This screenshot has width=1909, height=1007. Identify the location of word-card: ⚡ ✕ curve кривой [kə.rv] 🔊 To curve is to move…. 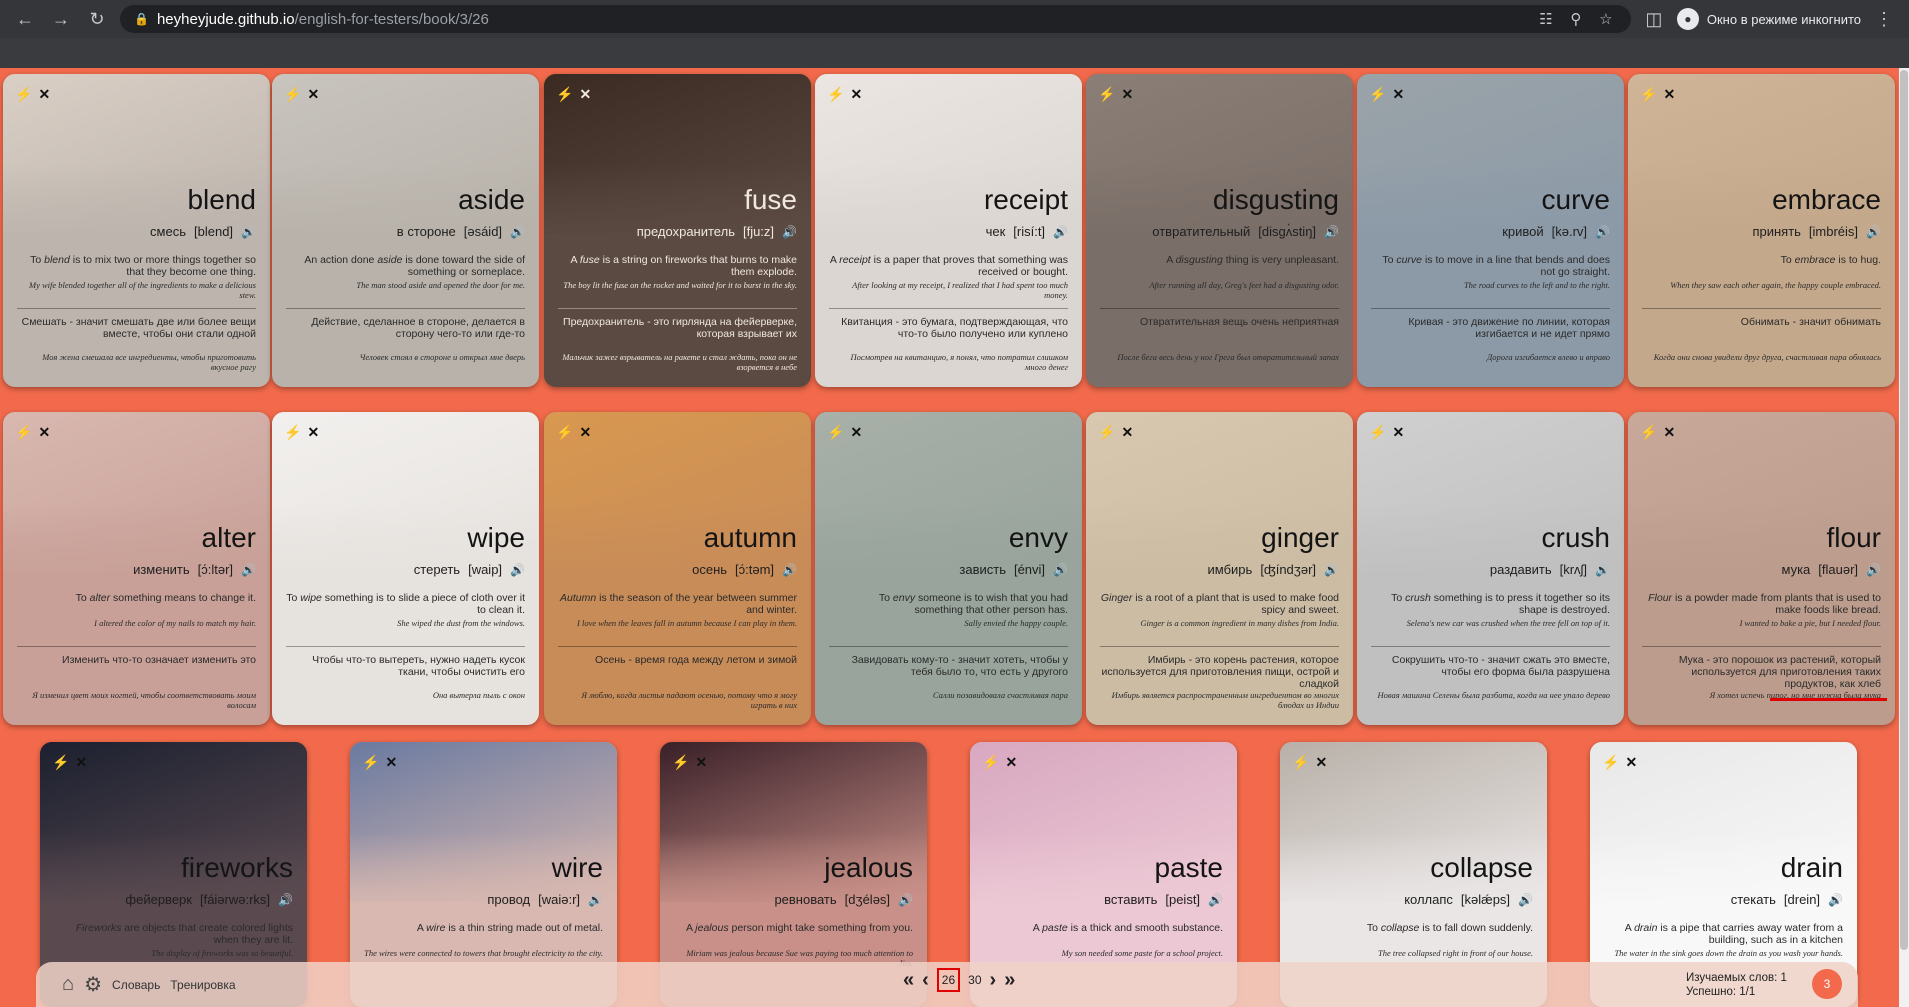
(1490, 230).